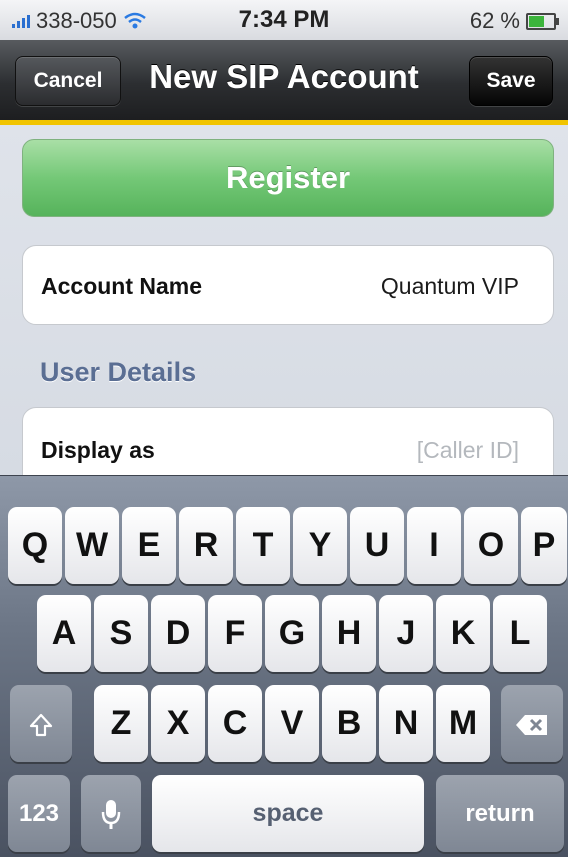 The width and height of the screenshot is (568, 857). What do you see at coordinates (263, 545) in the screenshot?
I see `key-t: T` at bounding box center [263, 545].